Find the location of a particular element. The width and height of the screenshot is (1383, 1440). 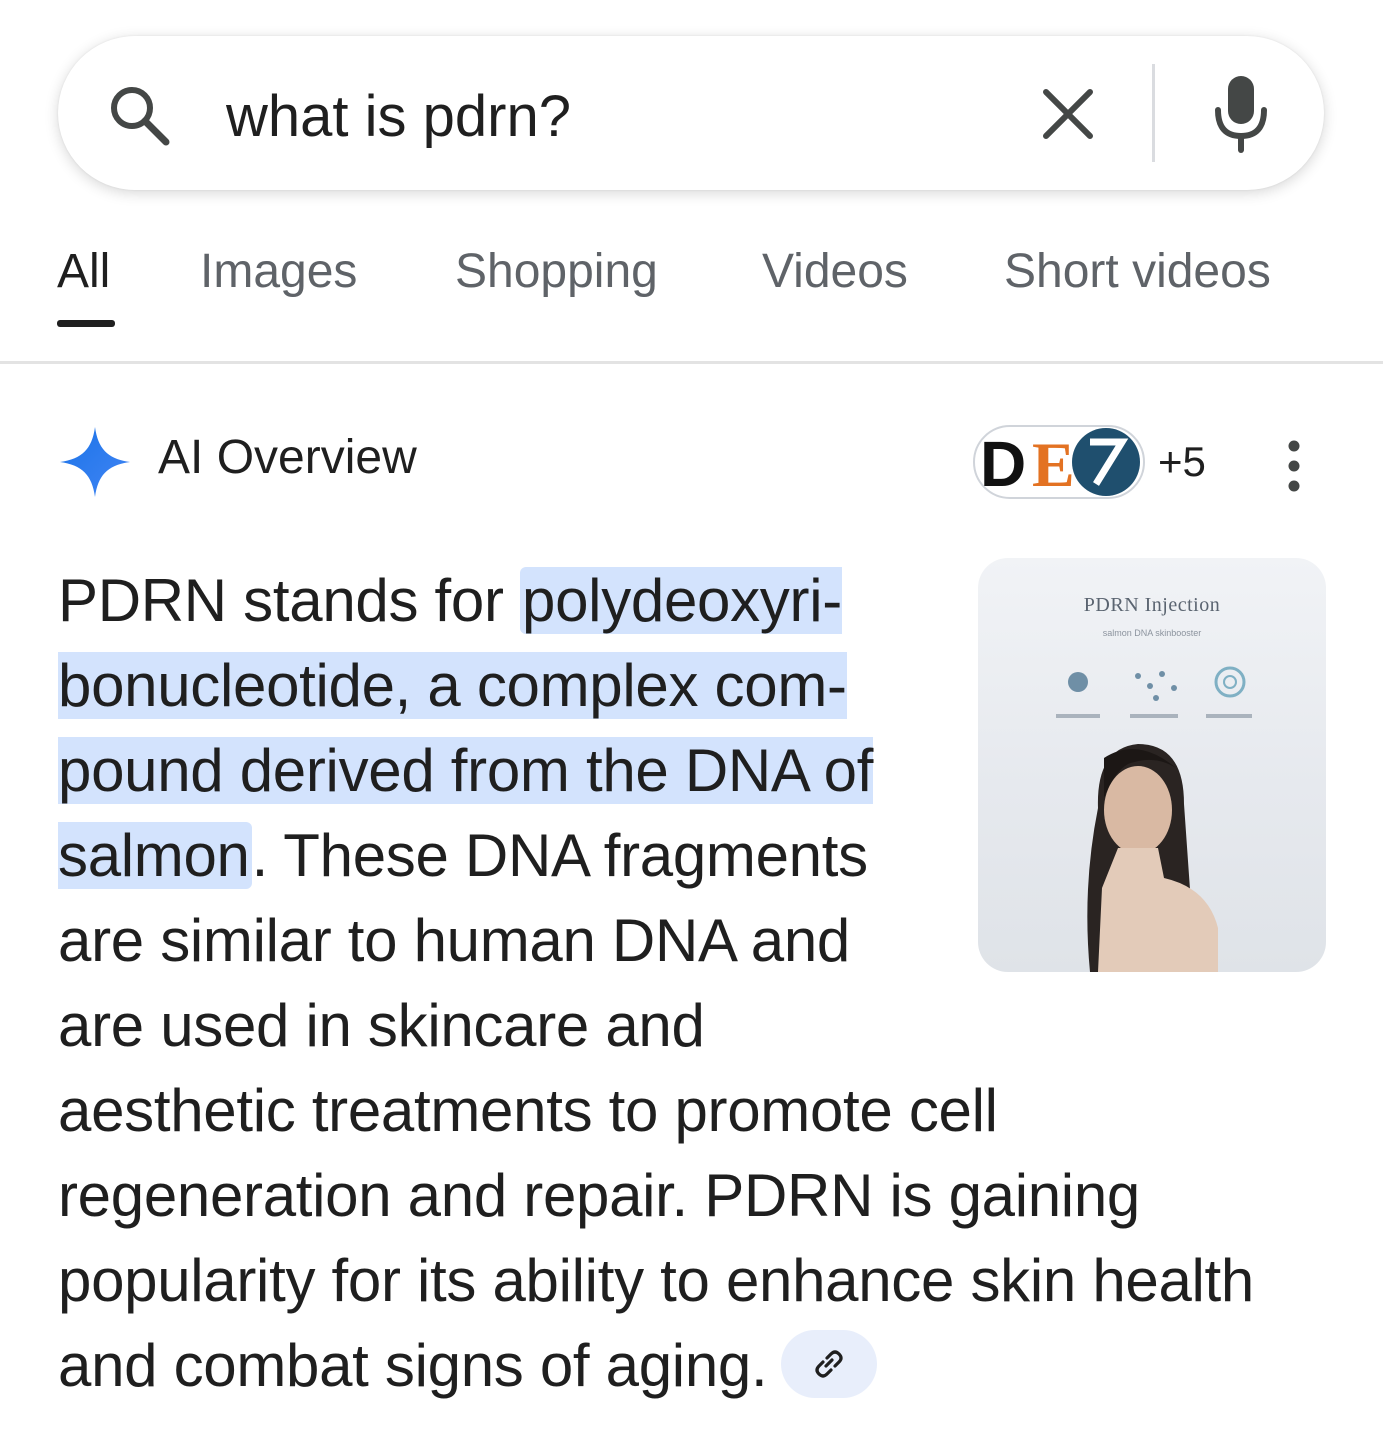

tab-images: Images is located at coordinates (278, 271).